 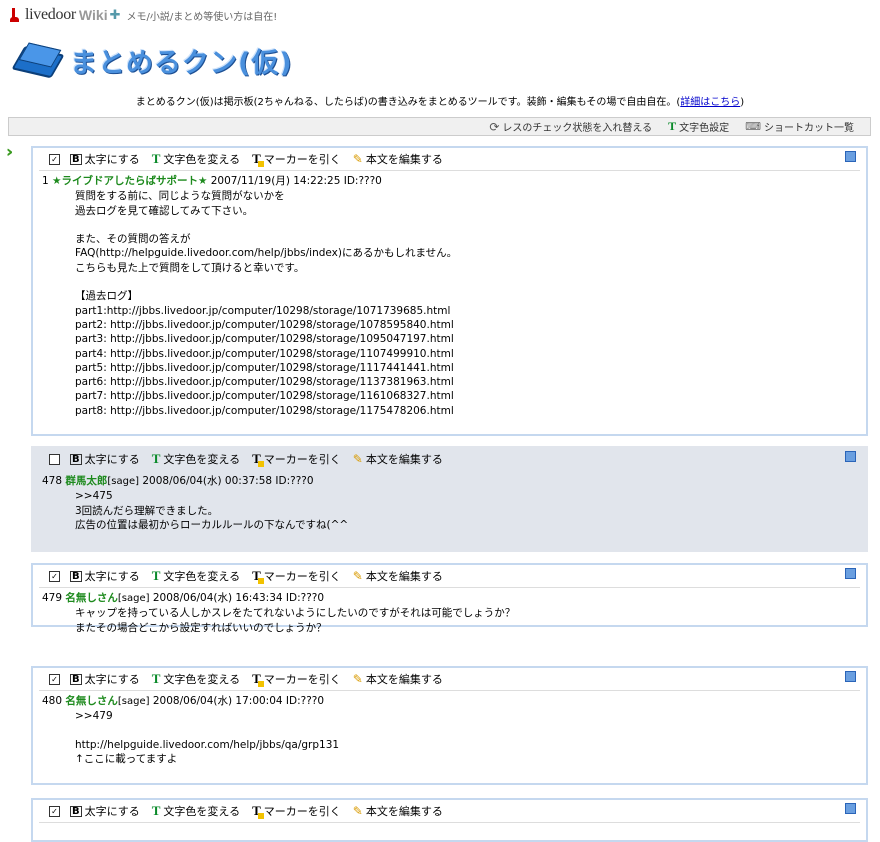 I want to click on post-line: 広告の位置は最初からローカルルールの下なんですね(^^, so click(x=212, y=524).